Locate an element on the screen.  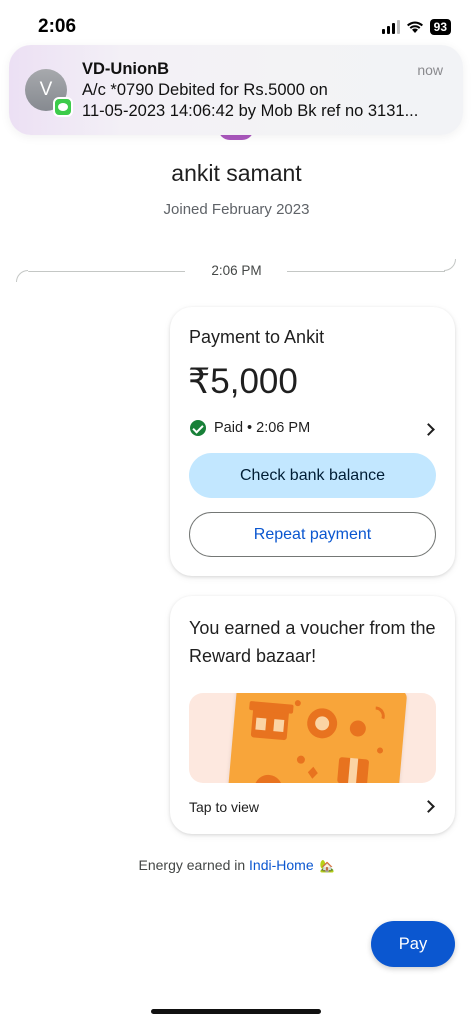
voucher-tap-to-view: Tap to view is located at coordinates (224, 807).